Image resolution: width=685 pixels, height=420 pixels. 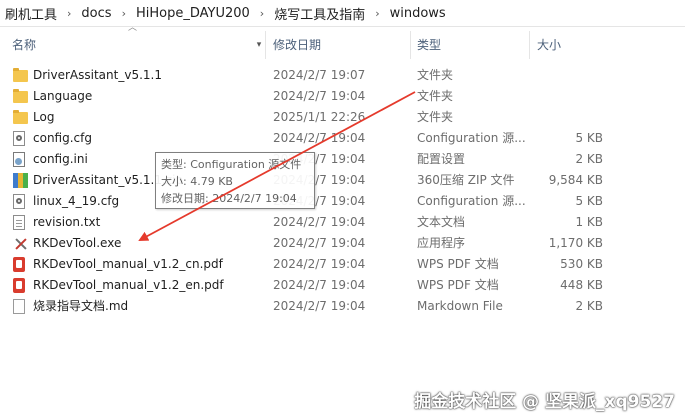 What do you see at coordinates (319, 75) in the screenshot?
I see `file-date: 2024/2/7 19:07` at bounding box center [319, 75].